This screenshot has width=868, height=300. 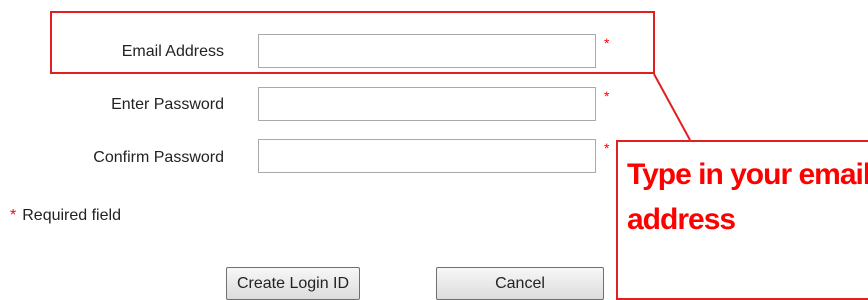 What do you see at coordinates (520, 283) in the screenshot?
I see `cancel-button: Cancel` at bounding box center [520, 283].